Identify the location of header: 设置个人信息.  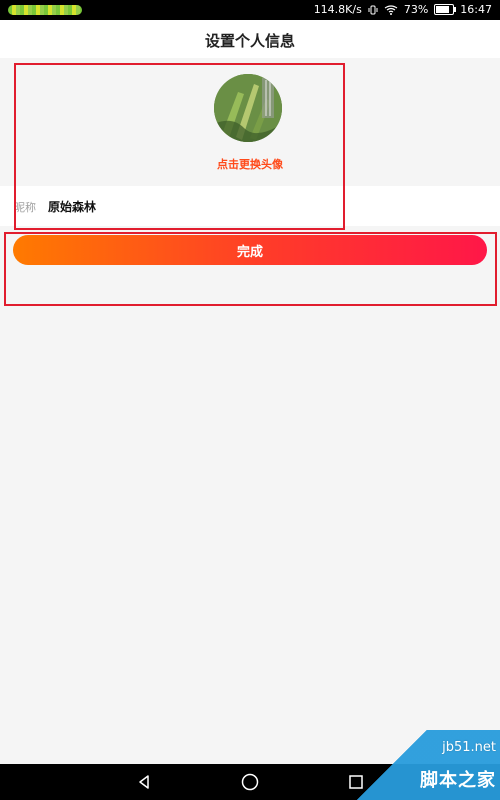
(250, 39).